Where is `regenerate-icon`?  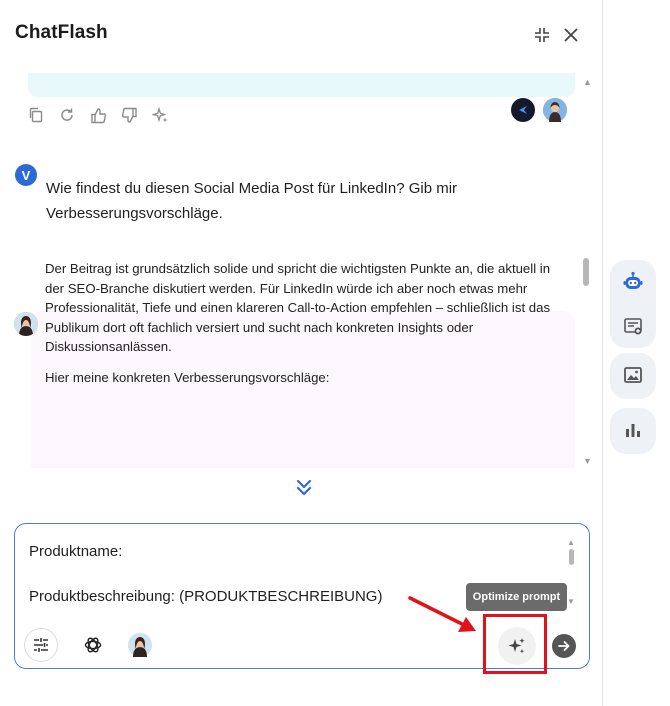
regenerate-icon is located at coordinates (67, 114).